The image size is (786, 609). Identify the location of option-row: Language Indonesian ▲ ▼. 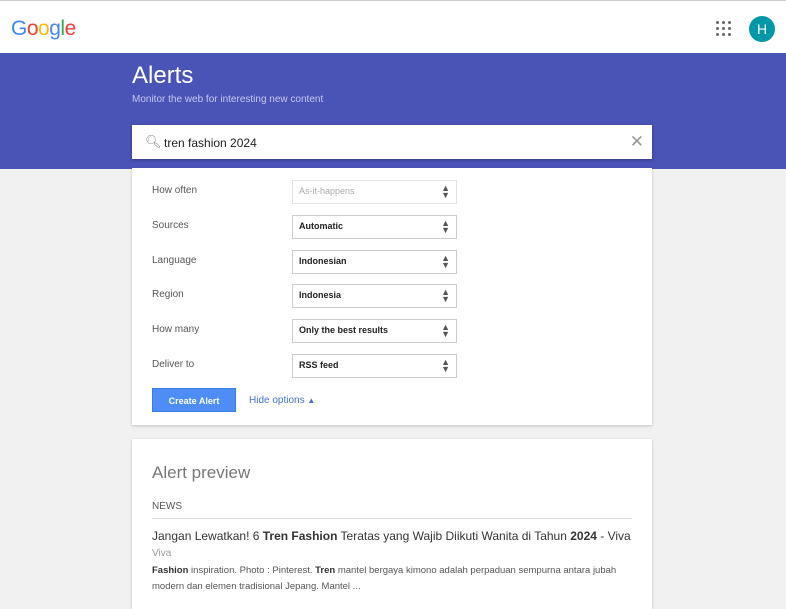
(304, 261).